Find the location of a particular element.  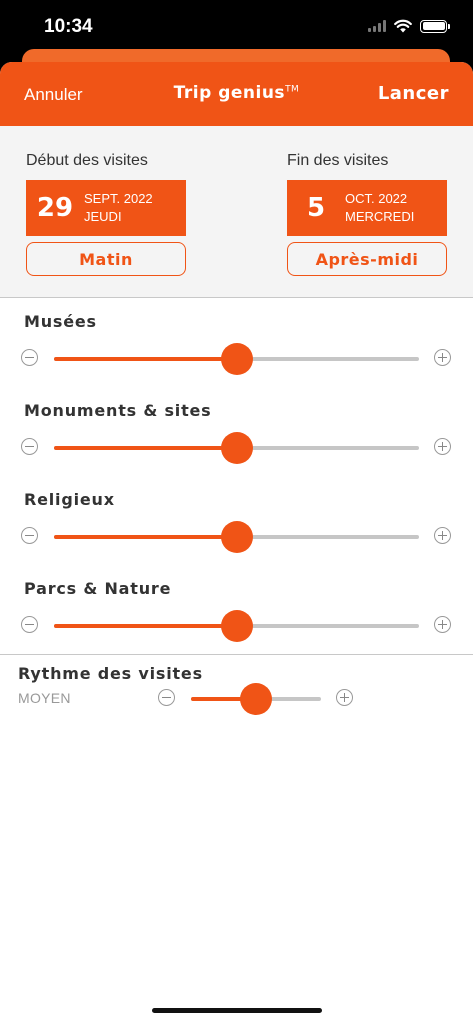

slider-parcs is located at coordinates (236, 626).